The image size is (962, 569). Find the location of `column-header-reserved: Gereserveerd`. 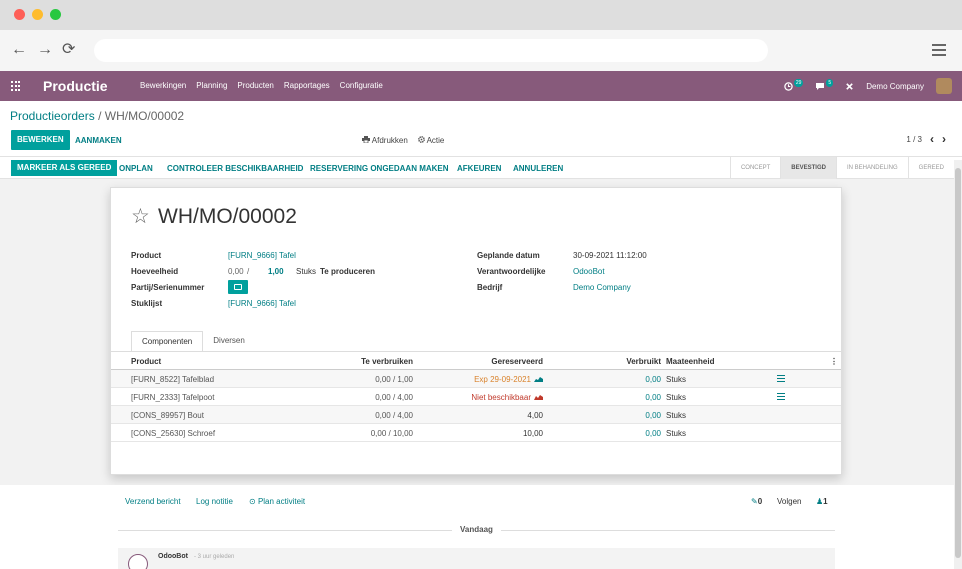

column-header-reserved: Gereserveerd is located at coordinates (517, 361).